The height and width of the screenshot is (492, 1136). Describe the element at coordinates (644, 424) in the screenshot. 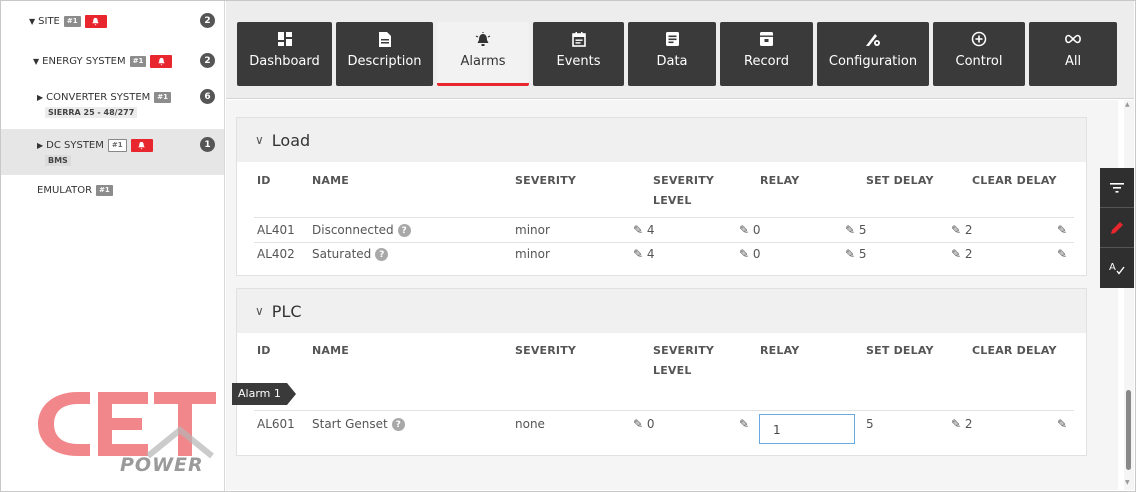

I see `severity-level-value: ✎ 0` at that location.